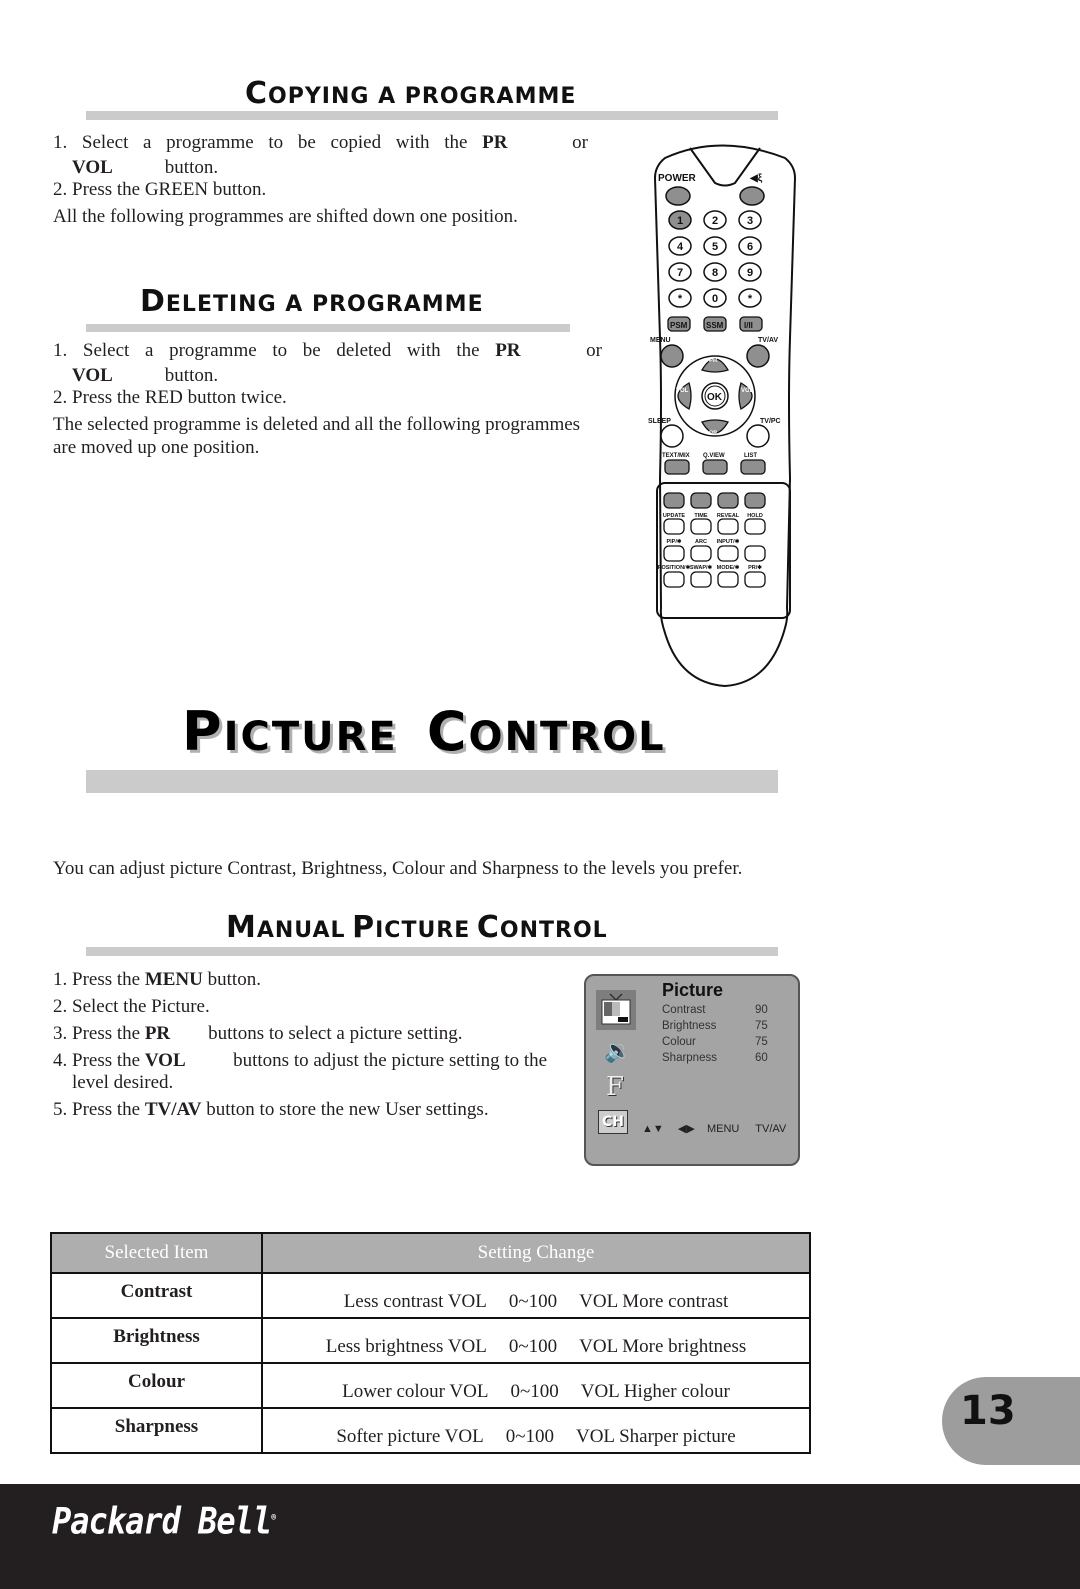 This screenshot has height=1589, width=1080. Describe the element at coordinates (674, 526) in the screenshot. I see `update-button` at that location.